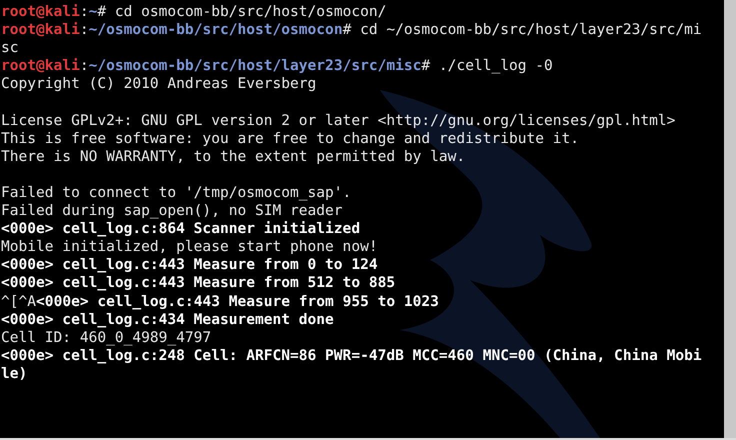 This screenshot has height=440, width=736. I want to click on terminal-line: le), so click(14, 373).